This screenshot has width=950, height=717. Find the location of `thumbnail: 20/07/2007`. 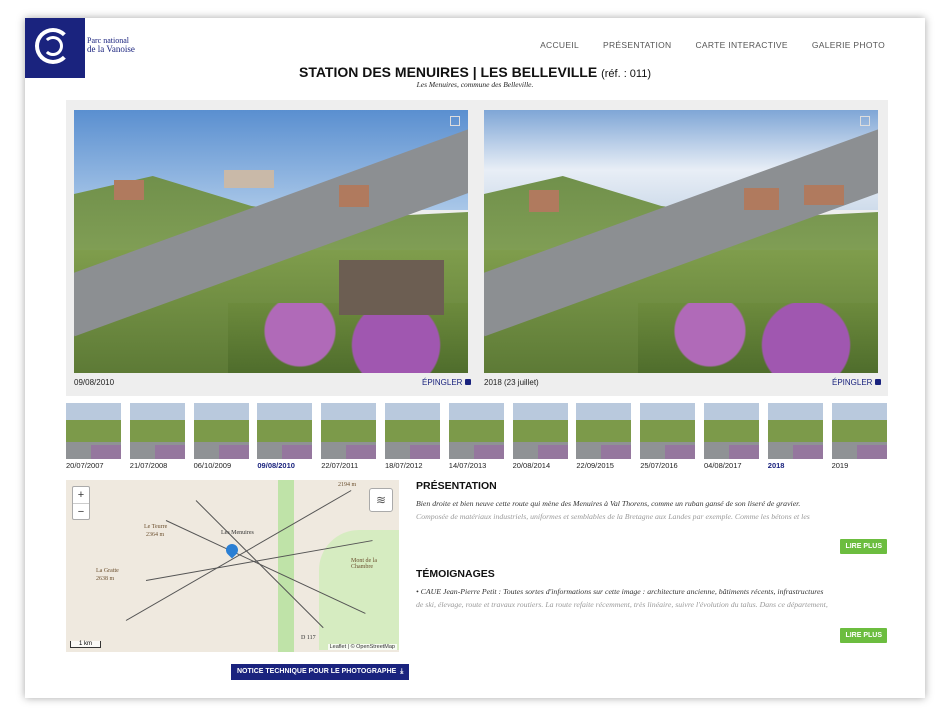

thumbnail: 20/07/2007 is located at coordinates (93, 436).